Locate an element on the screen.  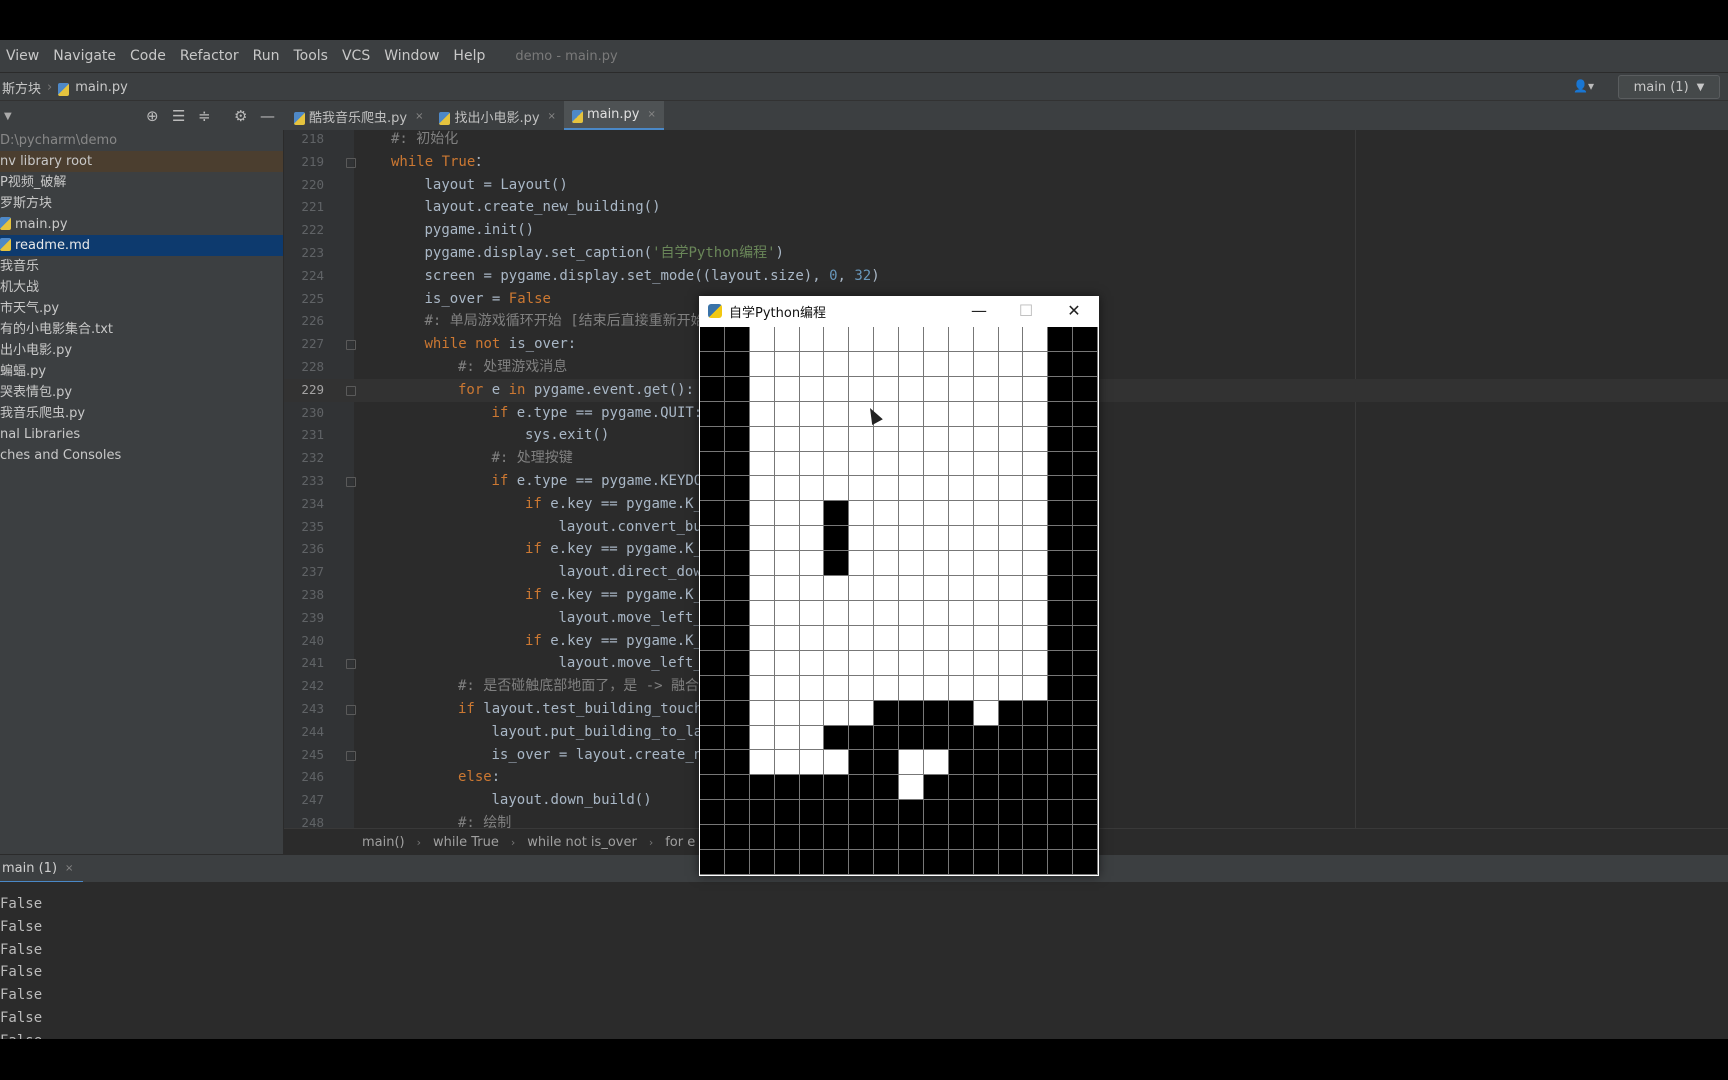
user-icon: 👤▾ is located at coordinates (1583, 86).